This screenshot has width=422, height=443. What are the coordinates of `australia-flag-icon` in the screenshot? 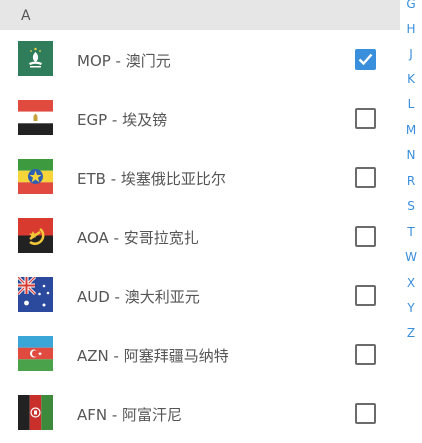 It's located at (35, 294).